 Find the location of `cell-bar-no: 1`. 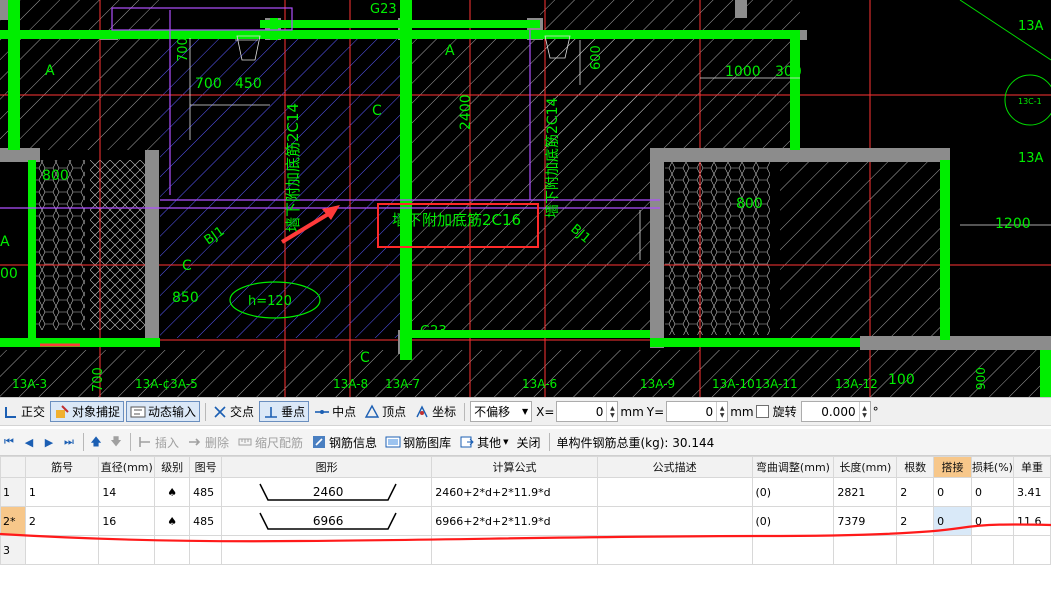

cell-bar-no: 1 is located at coordinates (62, 492).